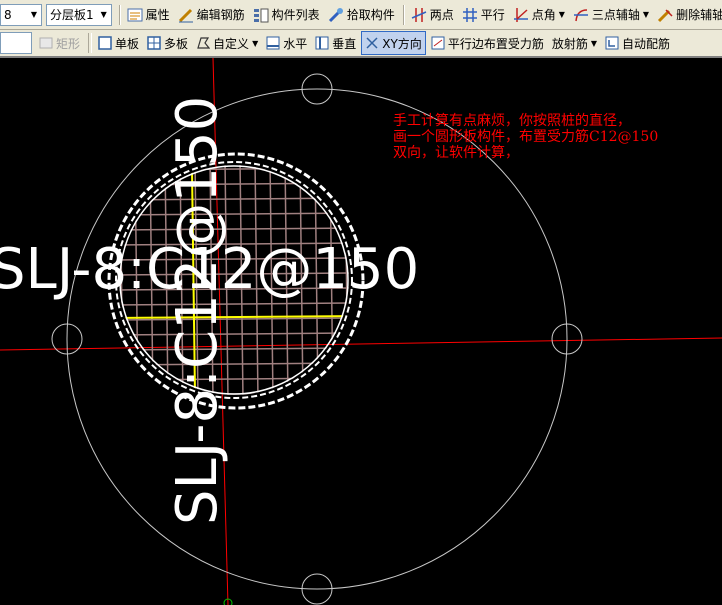 The image size is (722, 605). What do you see at coordinates (127, 43) in the screenshot?
I see `single-slab-label: 单板` at bounding box center [127, 43].